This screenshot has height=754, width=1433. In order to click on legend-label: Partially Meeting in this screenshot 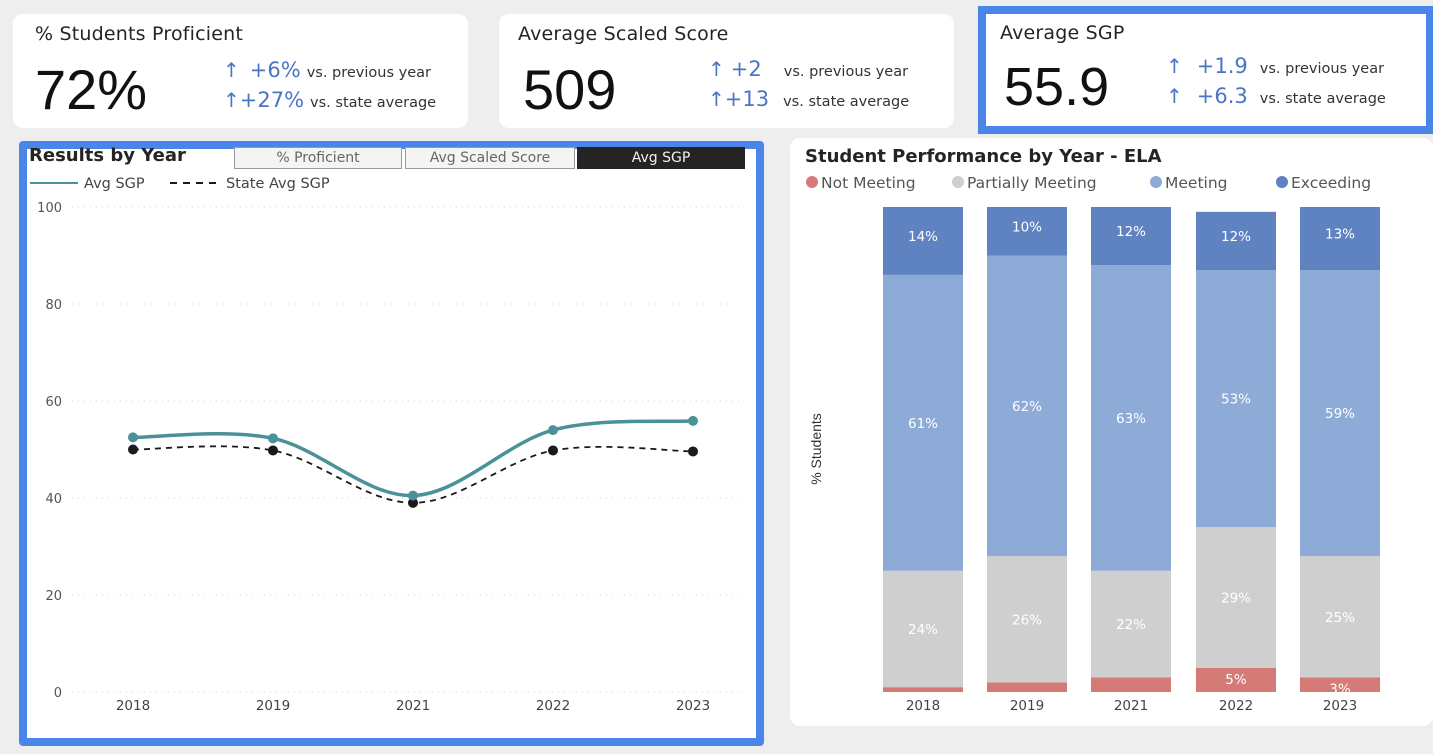, I will do `click(1032, 183)`.